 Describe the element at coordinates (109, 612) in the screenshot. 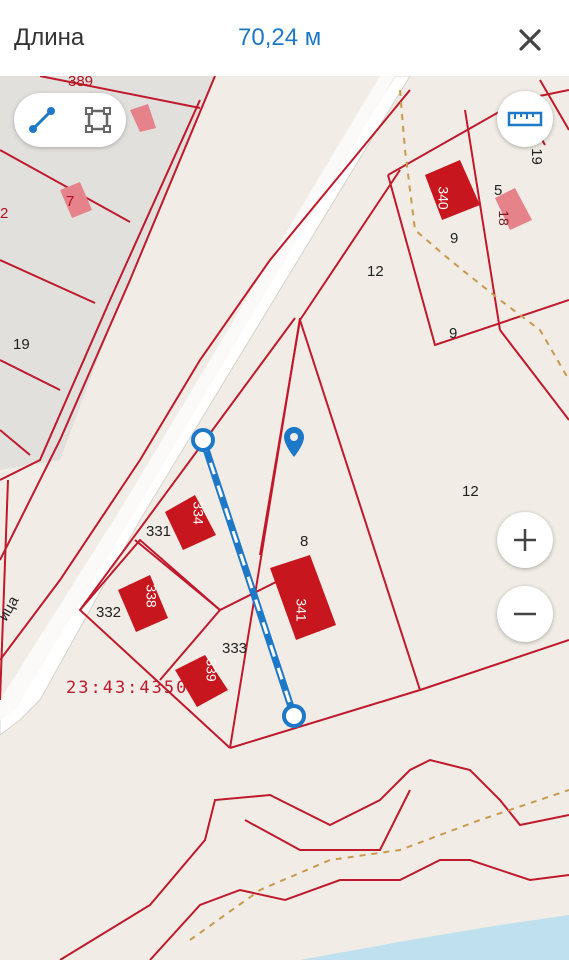

I see `parcel-label: 332` at that location.